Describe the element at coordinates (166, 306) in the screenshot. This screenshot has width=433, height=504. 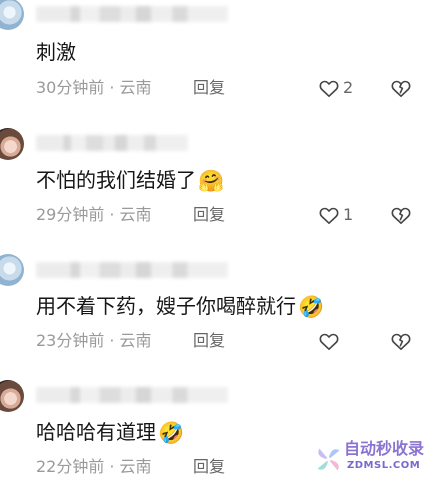
I see `comment-message: 用不着下药，嫂子你喝醉就行` at that location.